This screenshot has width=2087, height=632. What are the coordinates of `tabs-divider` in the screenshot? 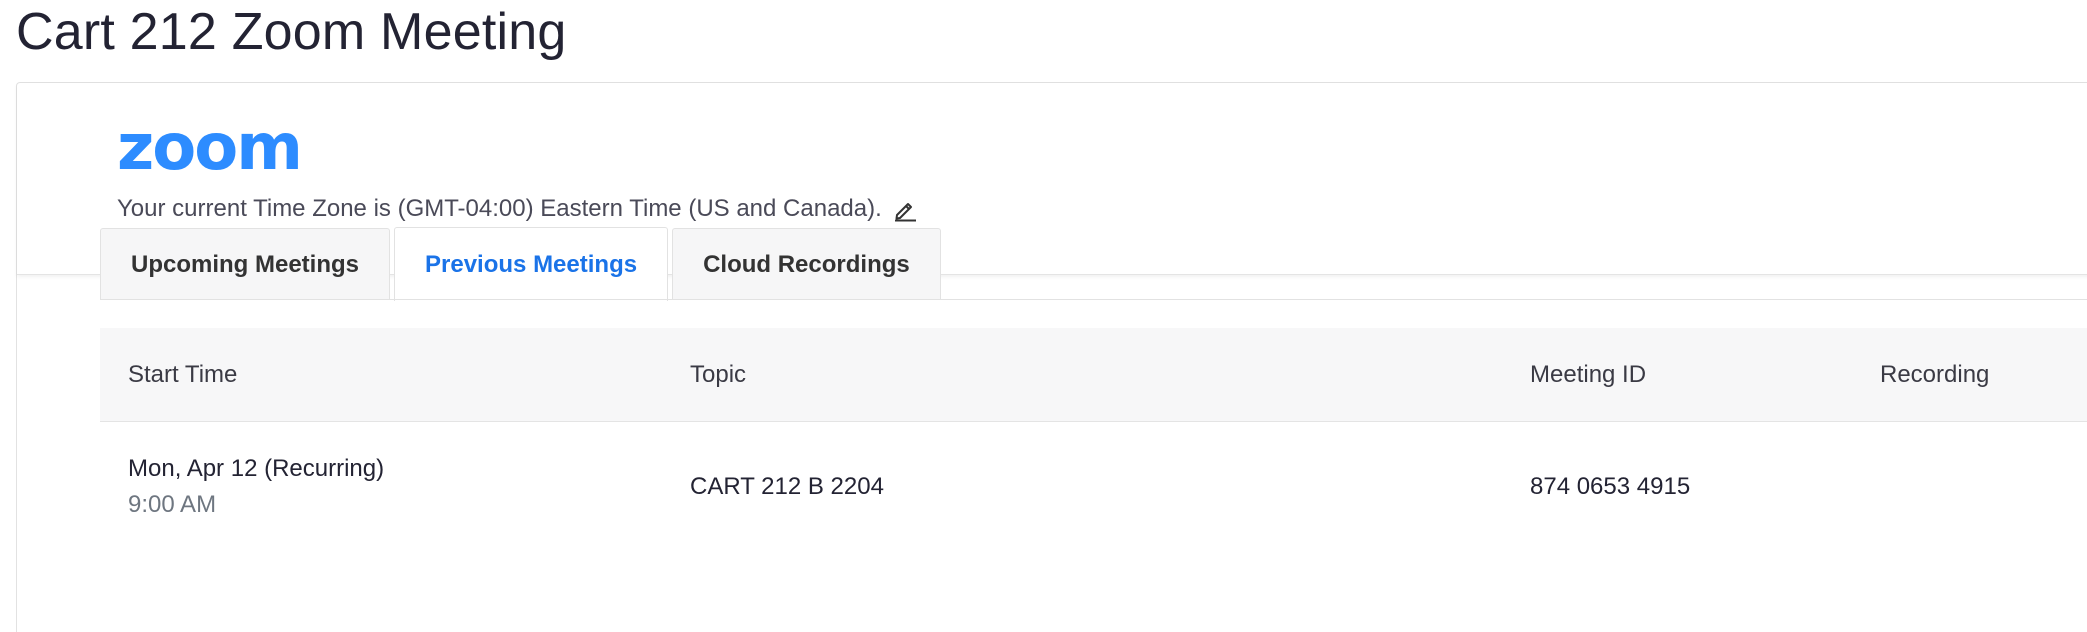 It's located at (1093, 299).